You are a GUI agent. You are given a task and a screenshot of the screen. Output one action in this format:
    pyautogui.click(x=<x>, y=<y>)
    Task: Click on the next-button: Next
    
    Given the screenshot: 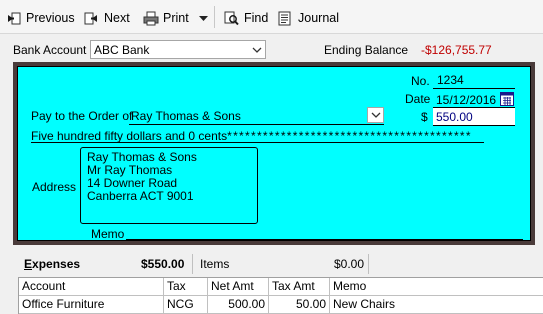 What is the action you would take?
    pyautogui.click(x=107, y=18)
    